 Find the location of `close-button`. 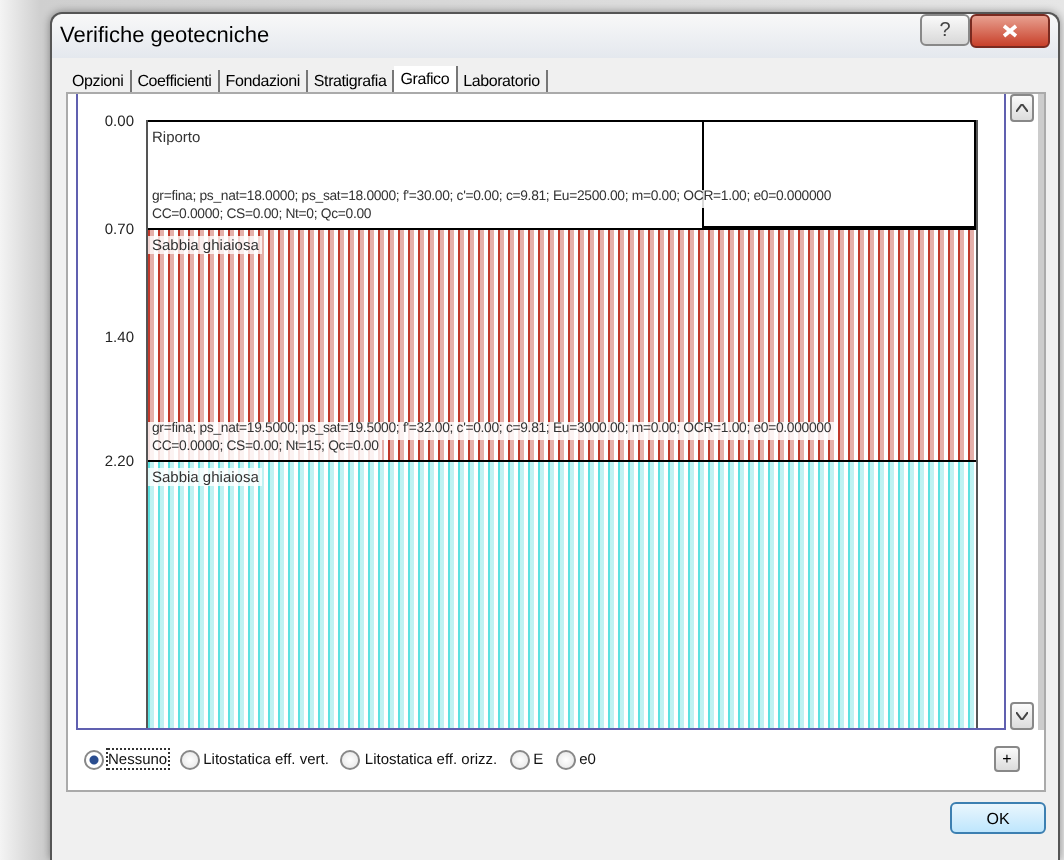

close-button is located at coordinates (1010, 30).